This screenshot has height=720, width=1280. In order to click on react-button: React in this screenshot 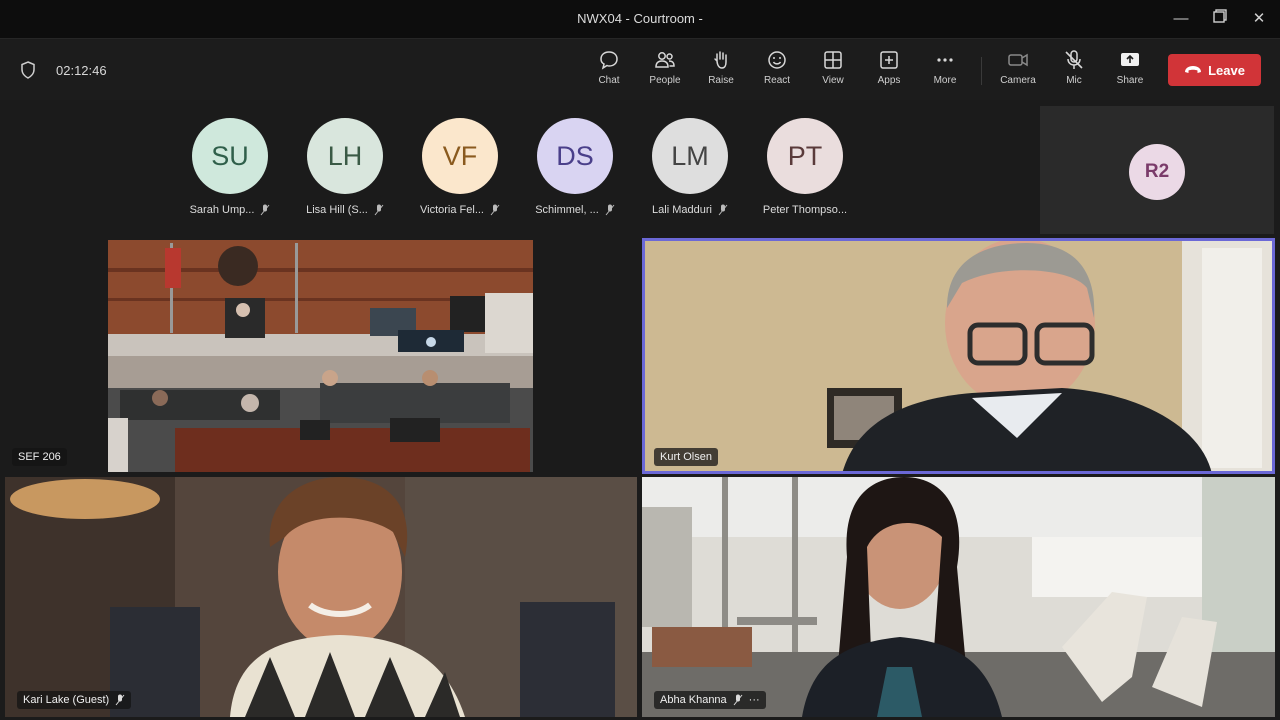, I will do `click(777, 71)`.